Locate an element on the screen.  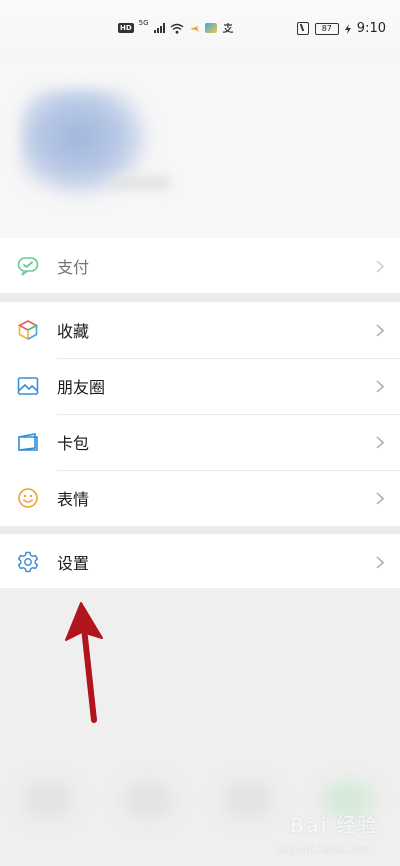
menu-item-pay-label: 支付 is located at coordinates (73, 267).